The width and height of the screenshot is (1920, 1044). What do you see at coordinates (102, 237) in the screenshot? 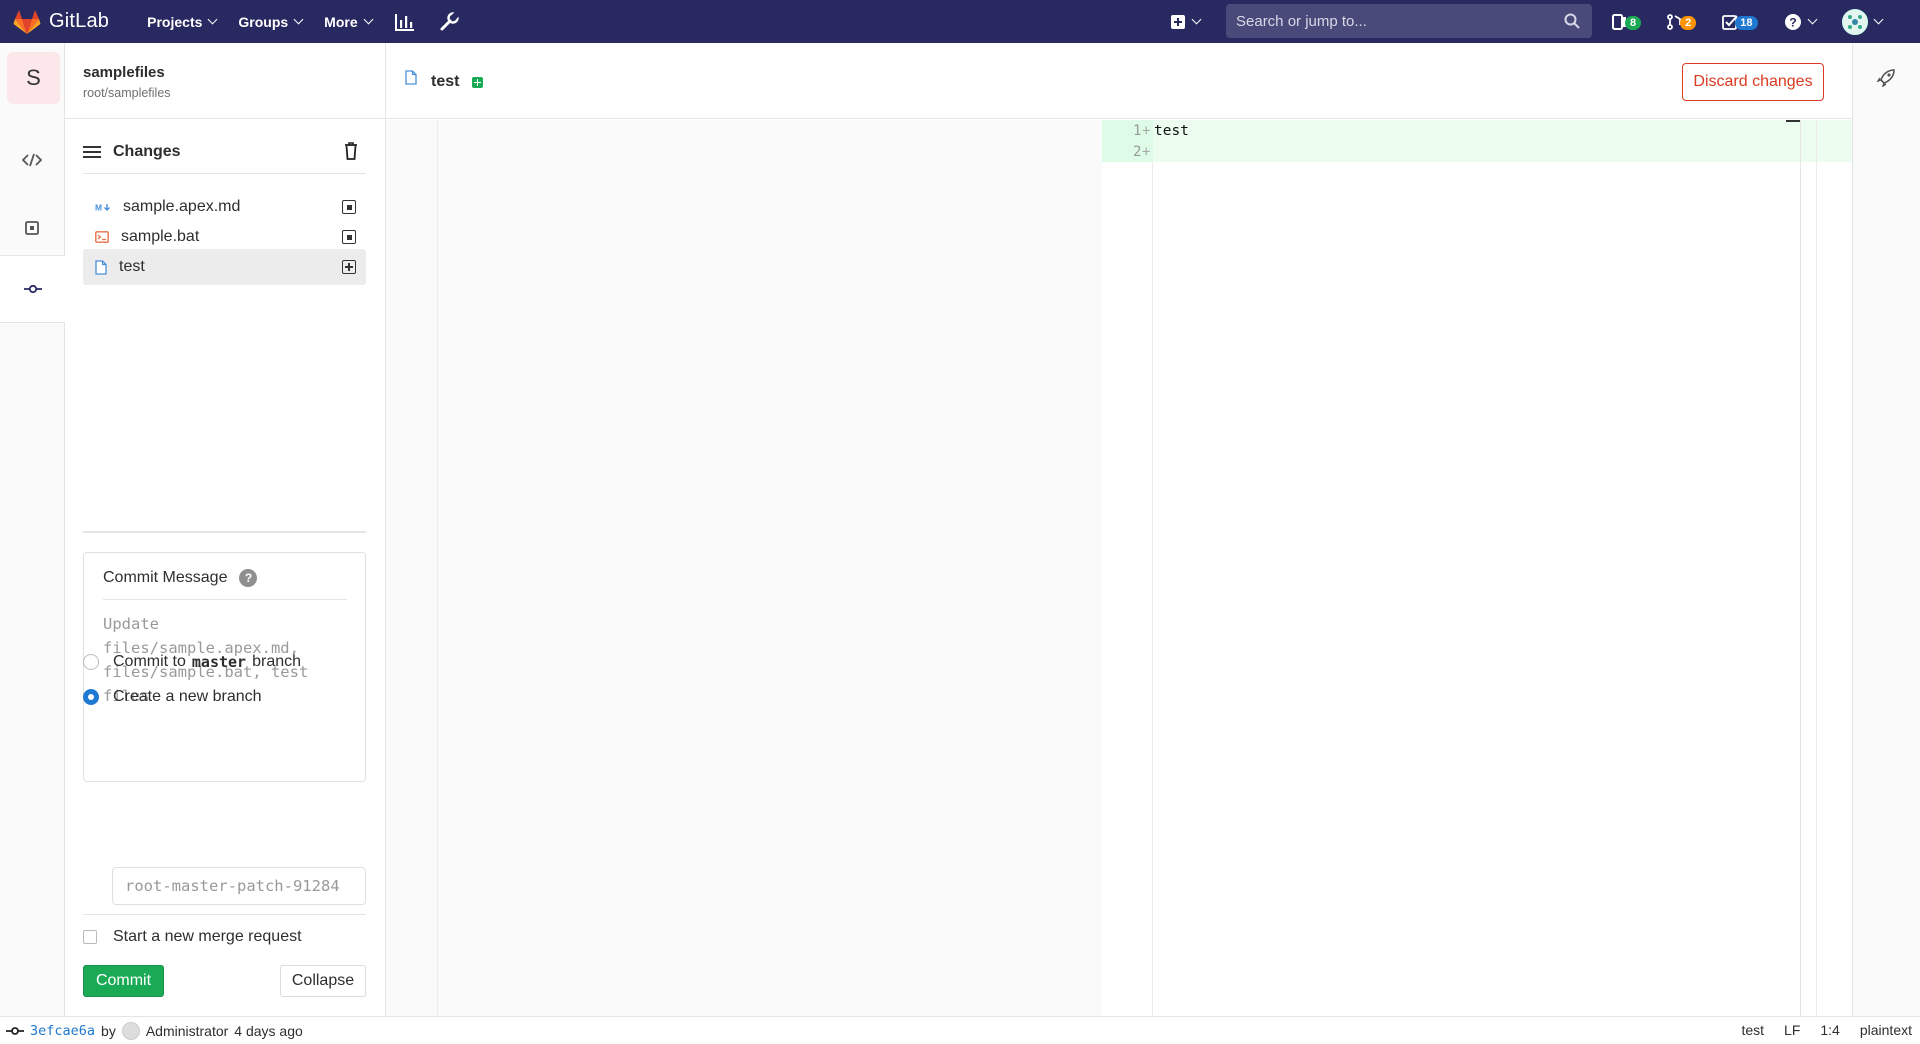
I see `terminal-icon` at bounding box center [102, 237].